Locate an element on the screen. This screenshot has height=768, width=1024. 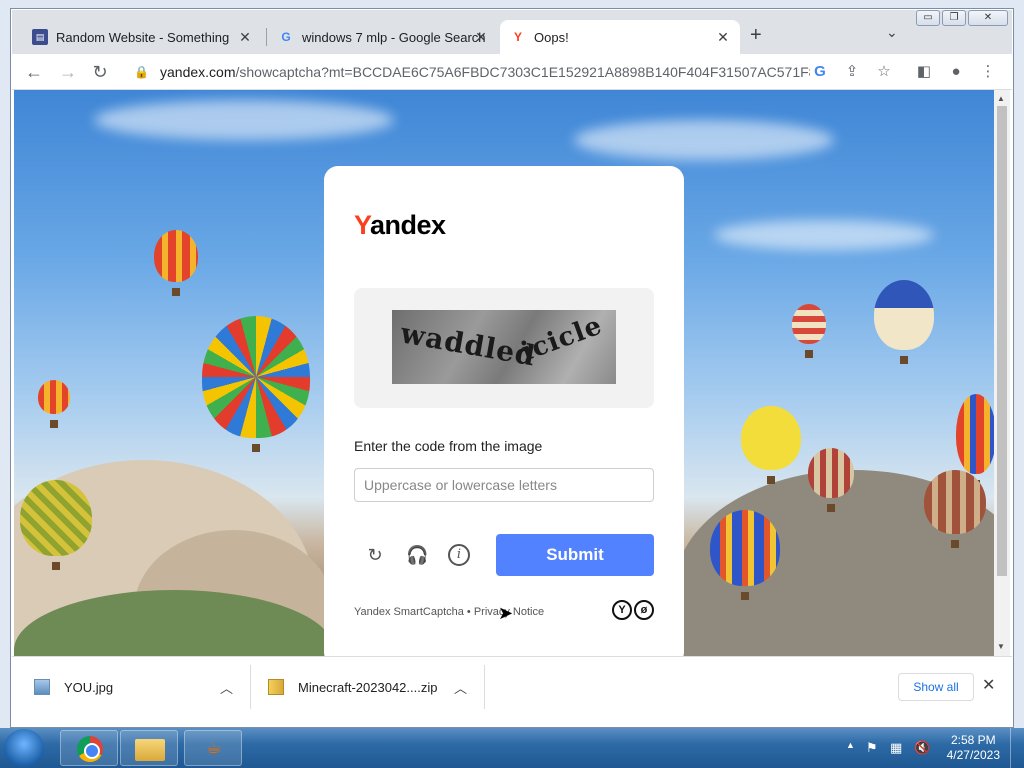
yandex-y-circle-icon: Y is located at coordinates (622, 610).